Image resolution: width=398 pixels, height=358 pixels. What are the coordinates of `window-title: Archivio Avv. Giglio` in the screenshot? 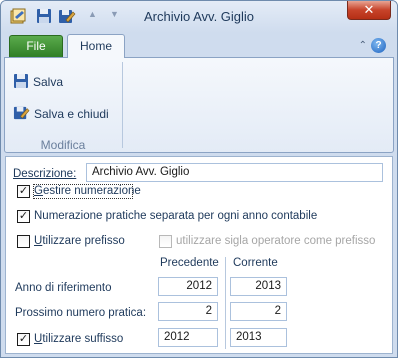 It's located at (199, 16).